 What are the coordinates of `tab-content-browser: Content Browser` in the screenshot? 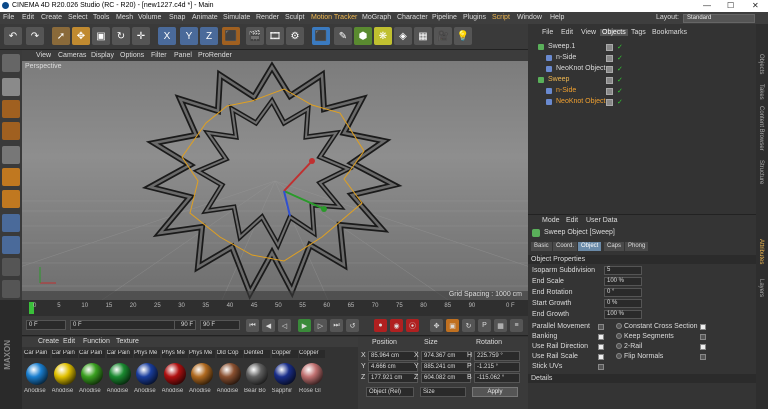 It's located at (761, 128).